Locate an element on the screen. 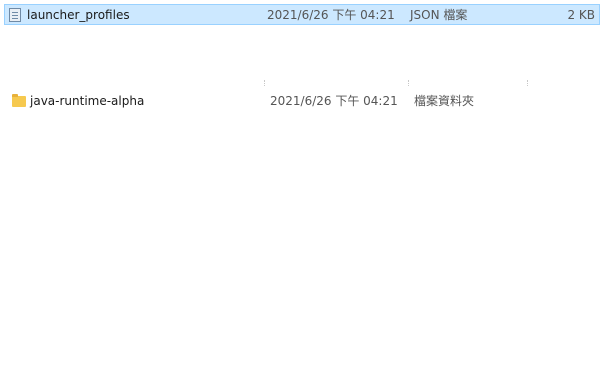  file-type: 檔案資料夾 is located at coordinates (444, 101).